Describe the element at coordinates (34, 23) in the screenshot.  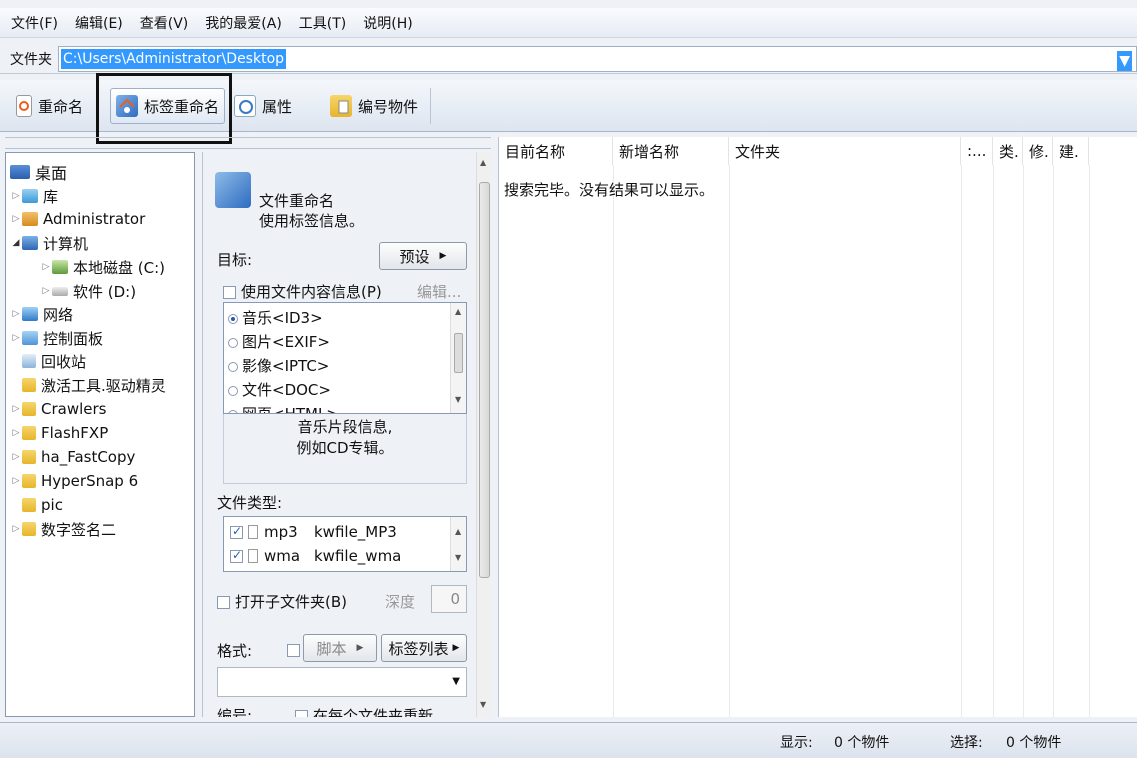
I see `menu-file: 文件(F)` at that location.